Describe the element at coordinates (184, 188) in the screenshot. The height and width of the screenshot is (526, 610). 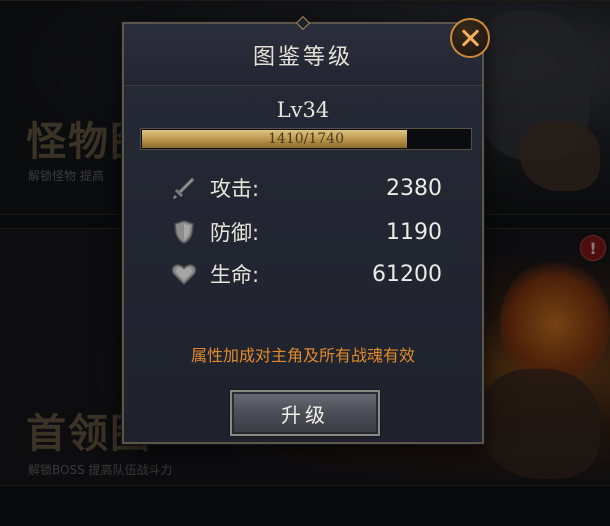
I see `sword-icon` at that location.